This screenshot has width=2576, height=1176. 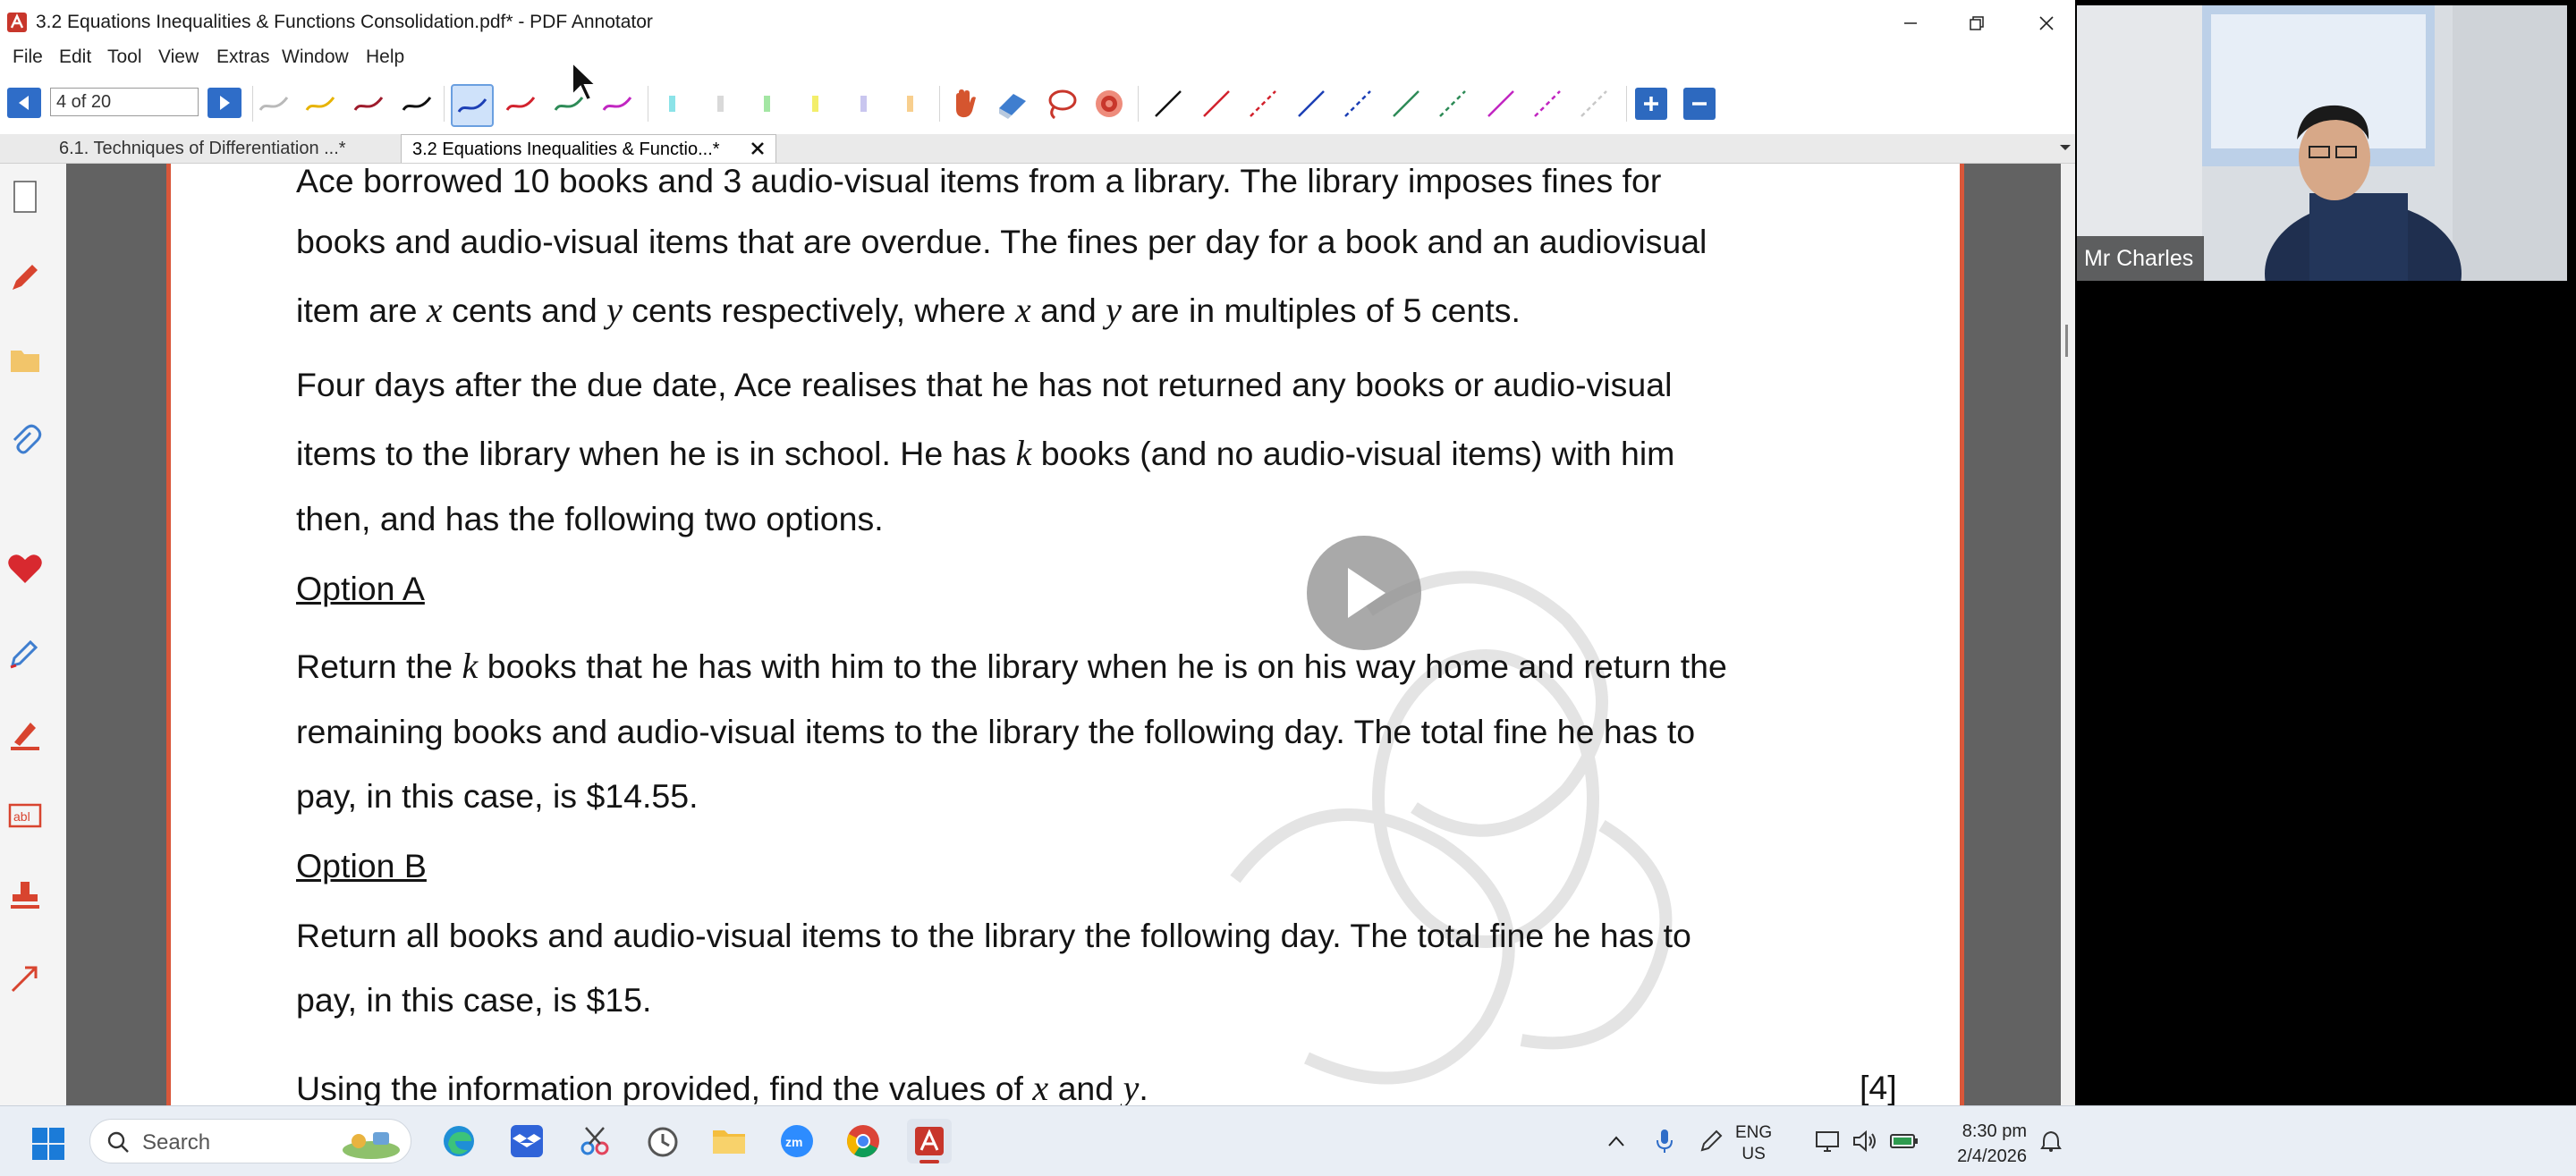 I want to click on pen-dark-red-button, so click(x=368, y=103).